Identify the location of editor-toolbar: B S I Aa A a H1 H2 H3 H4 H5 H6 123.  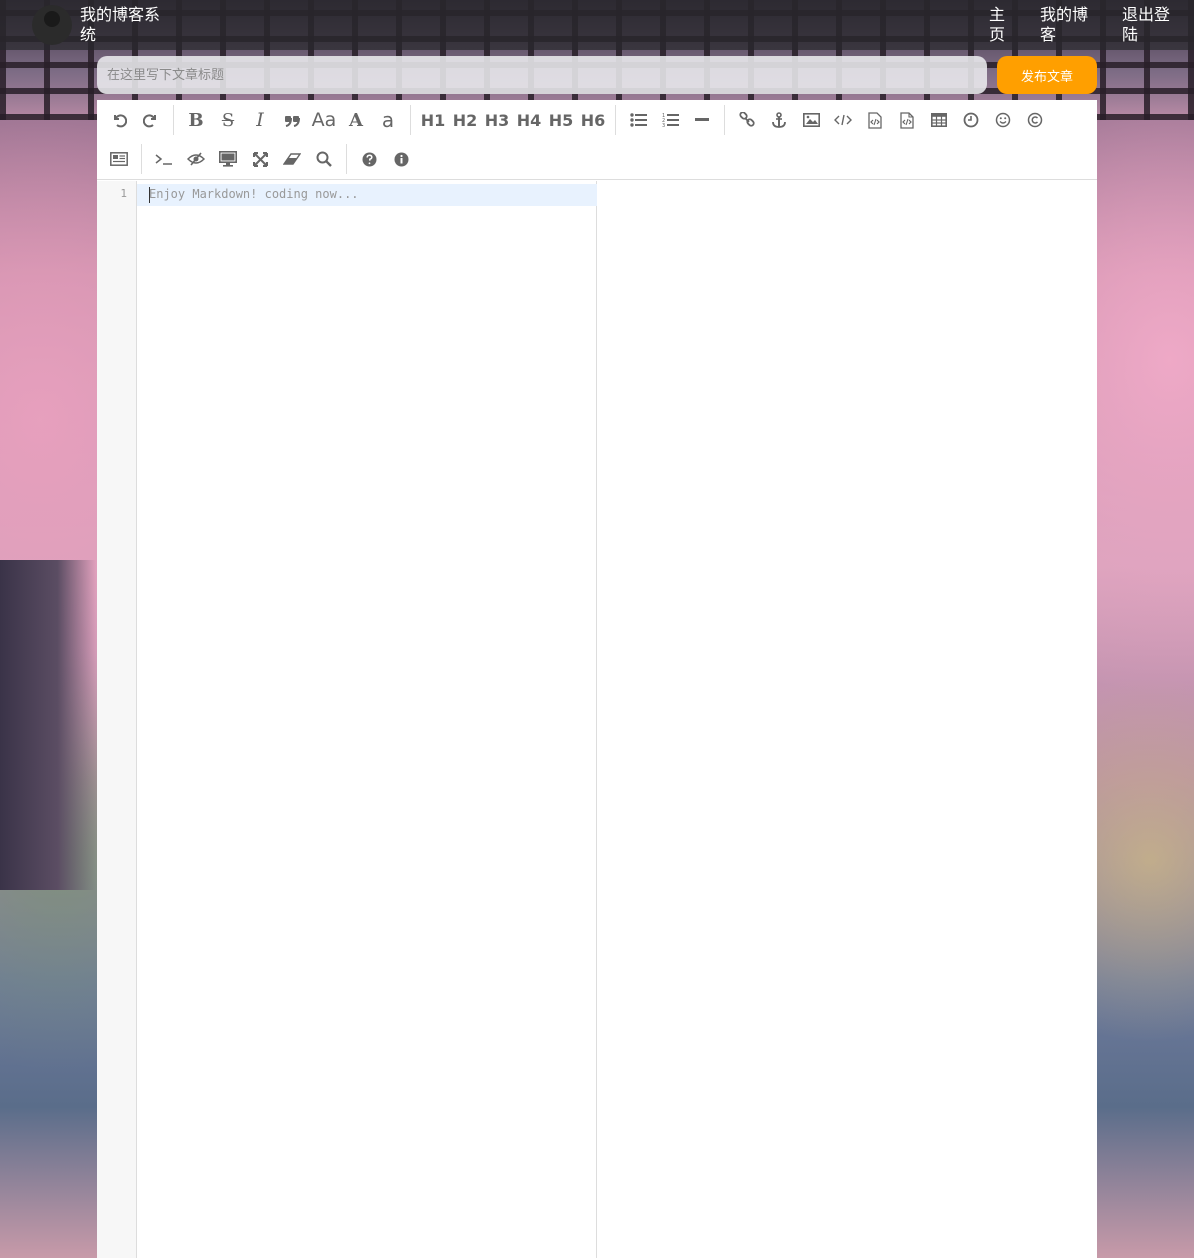
(597, 140).